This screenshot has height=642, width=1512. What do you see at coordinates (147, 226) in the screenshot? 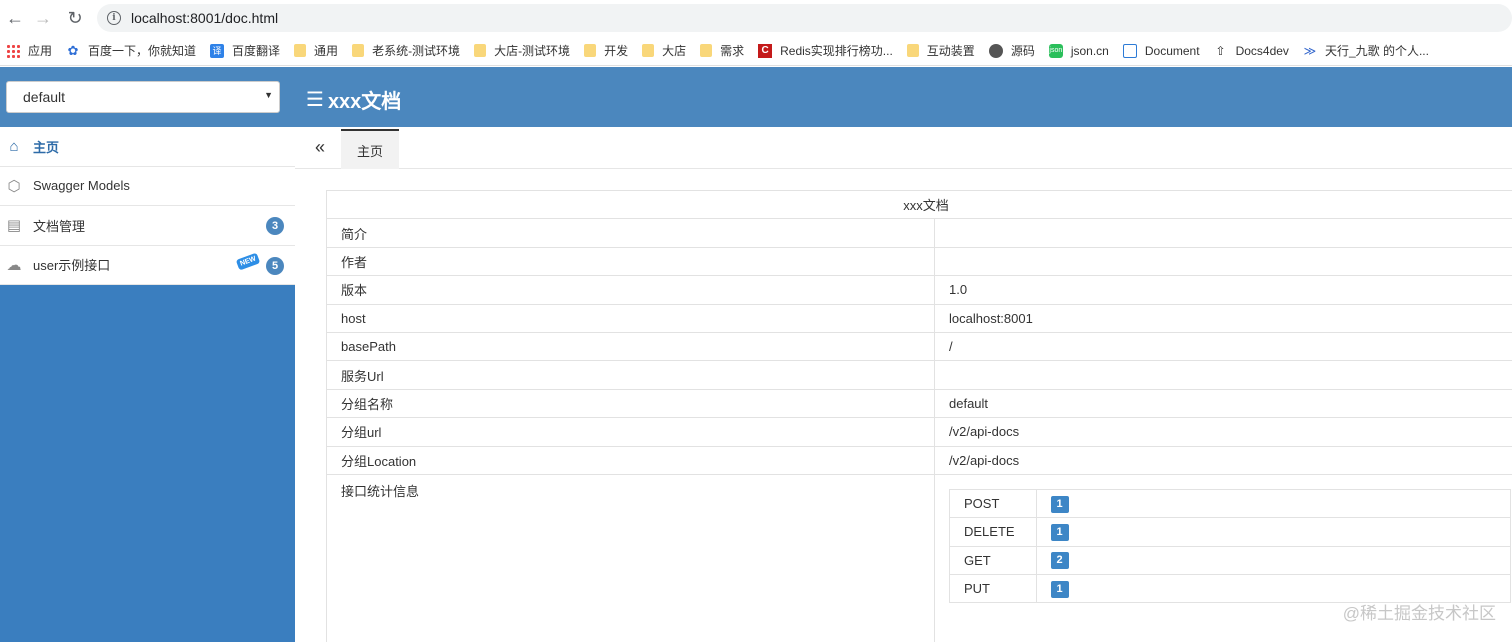
I see `sidebar-item-doc-management: ▤ 文档管理 3` at bounding box center [147, 226].